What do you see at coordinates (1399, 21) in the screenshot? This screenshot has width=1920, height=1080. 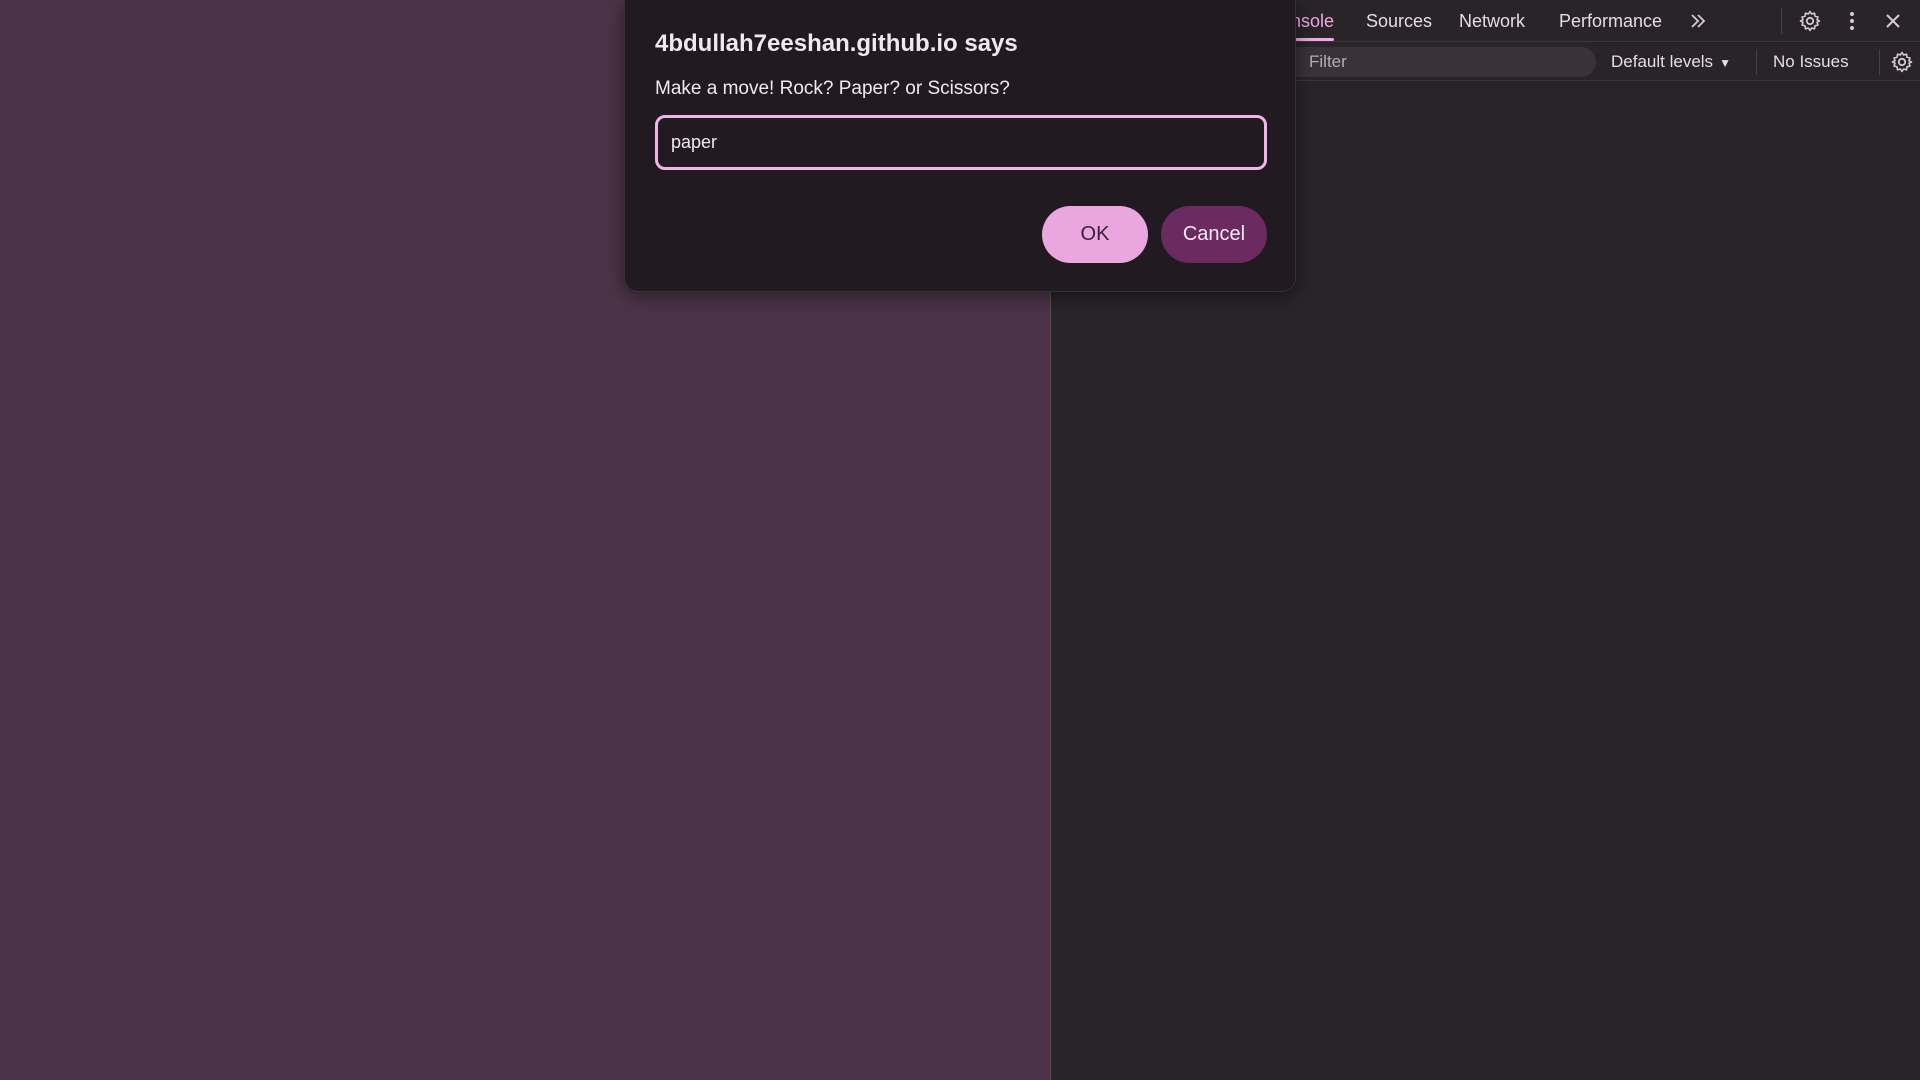 I see `tab-sources: Sources` at bounding box center [1399, 21].